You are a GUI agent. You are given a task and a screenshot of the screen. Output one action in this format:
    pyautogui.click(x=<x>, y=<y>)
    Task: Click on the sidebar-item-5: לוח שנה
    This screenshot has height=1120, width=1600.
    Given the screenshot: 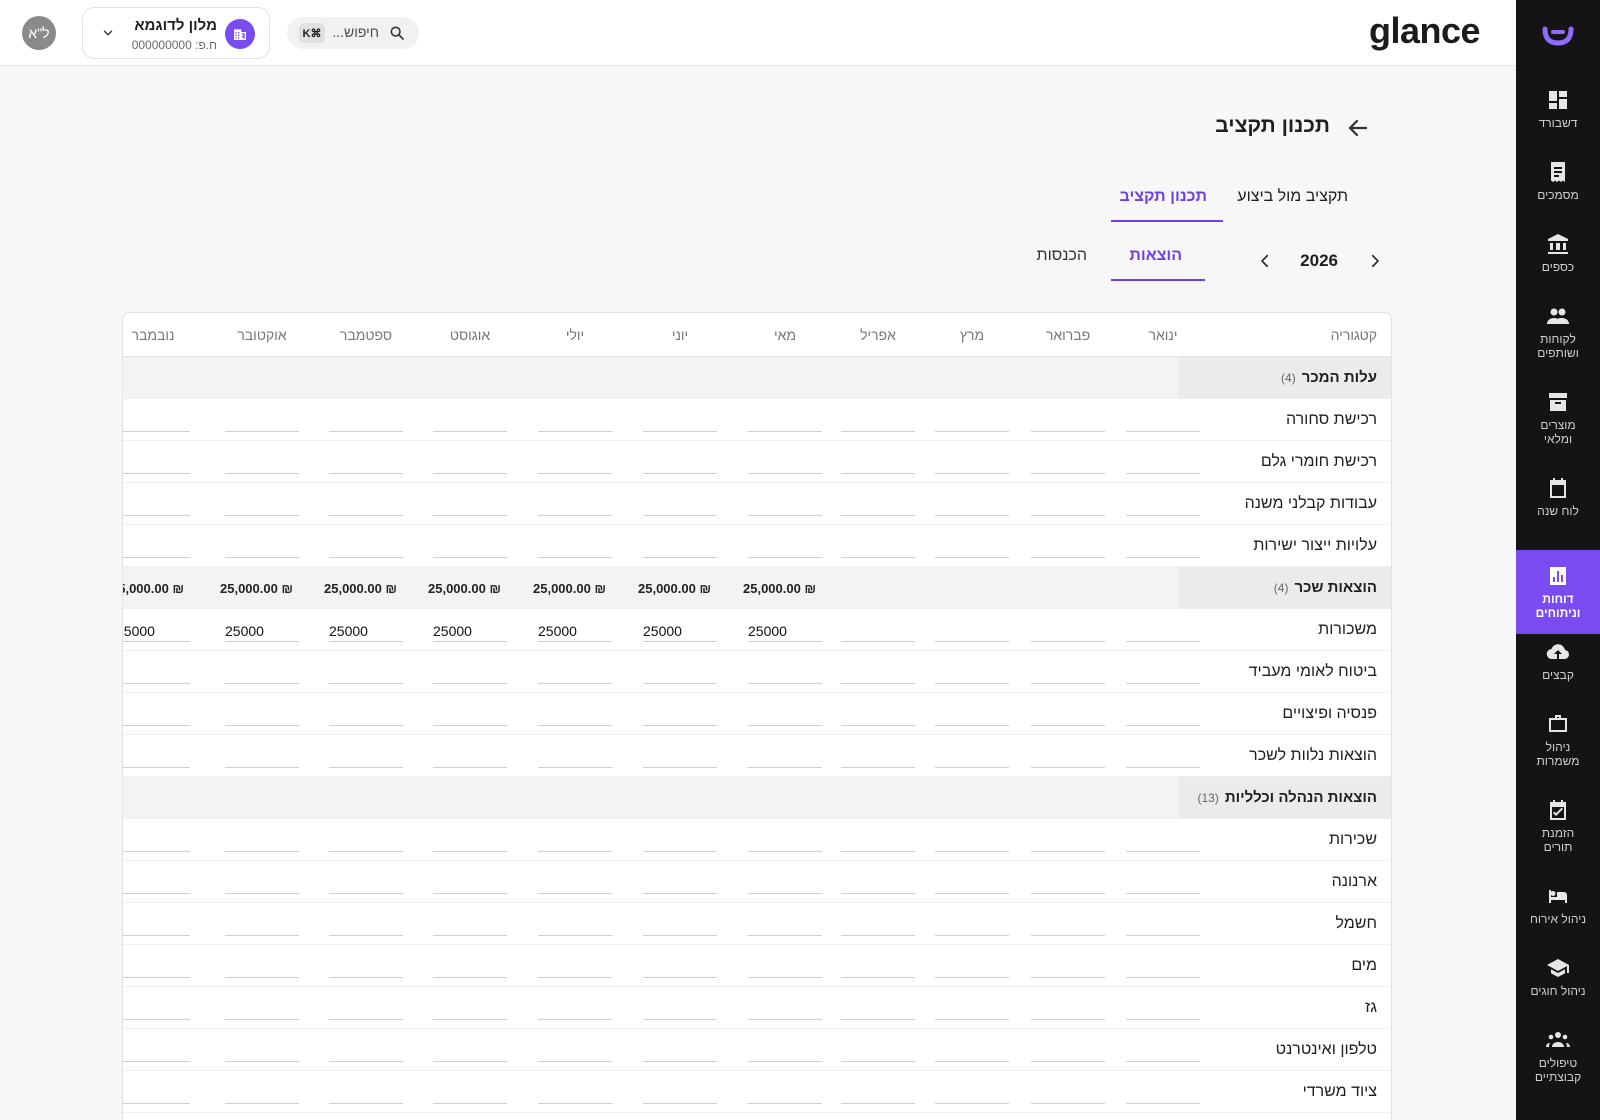 What is the action you would take?
    pyautogui.click(x=1558, y=505)
    